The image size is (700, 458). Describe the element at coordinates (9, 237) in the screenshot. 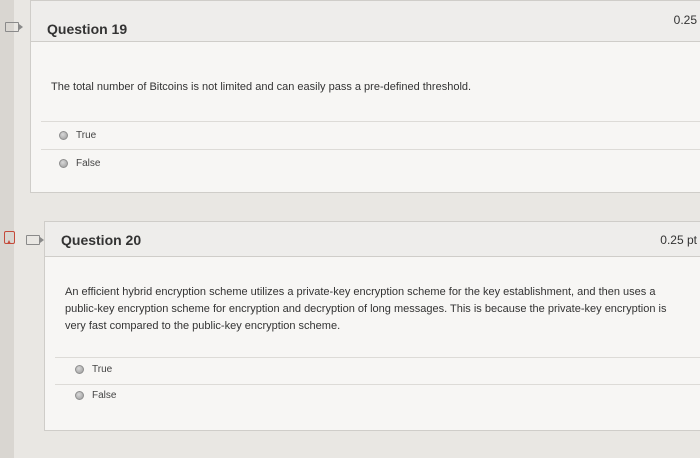

I see `bookmark-icon` at that location.